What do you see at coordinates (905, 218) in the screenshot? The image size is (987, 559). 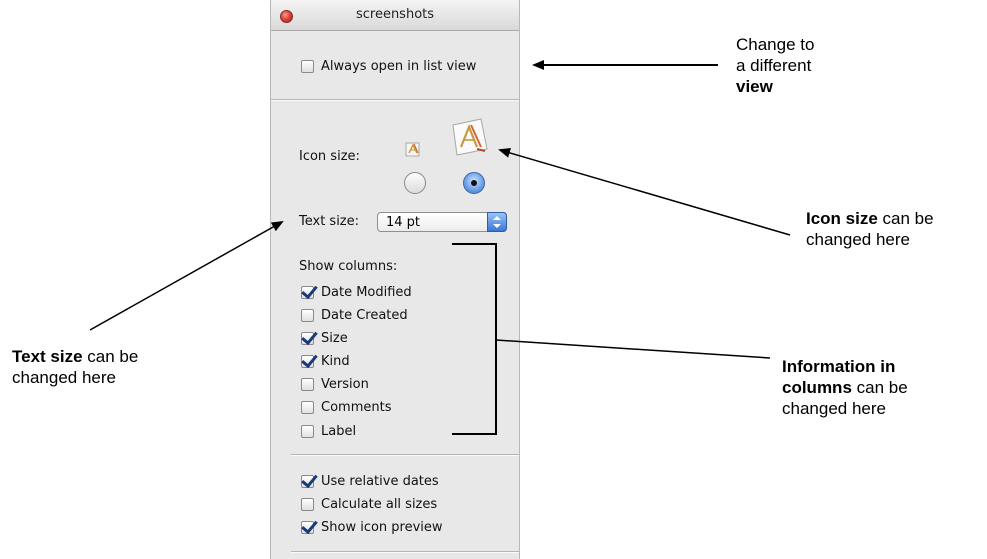 I see `icon-size-callout-rest: can be` at bounding box center [905, 218].